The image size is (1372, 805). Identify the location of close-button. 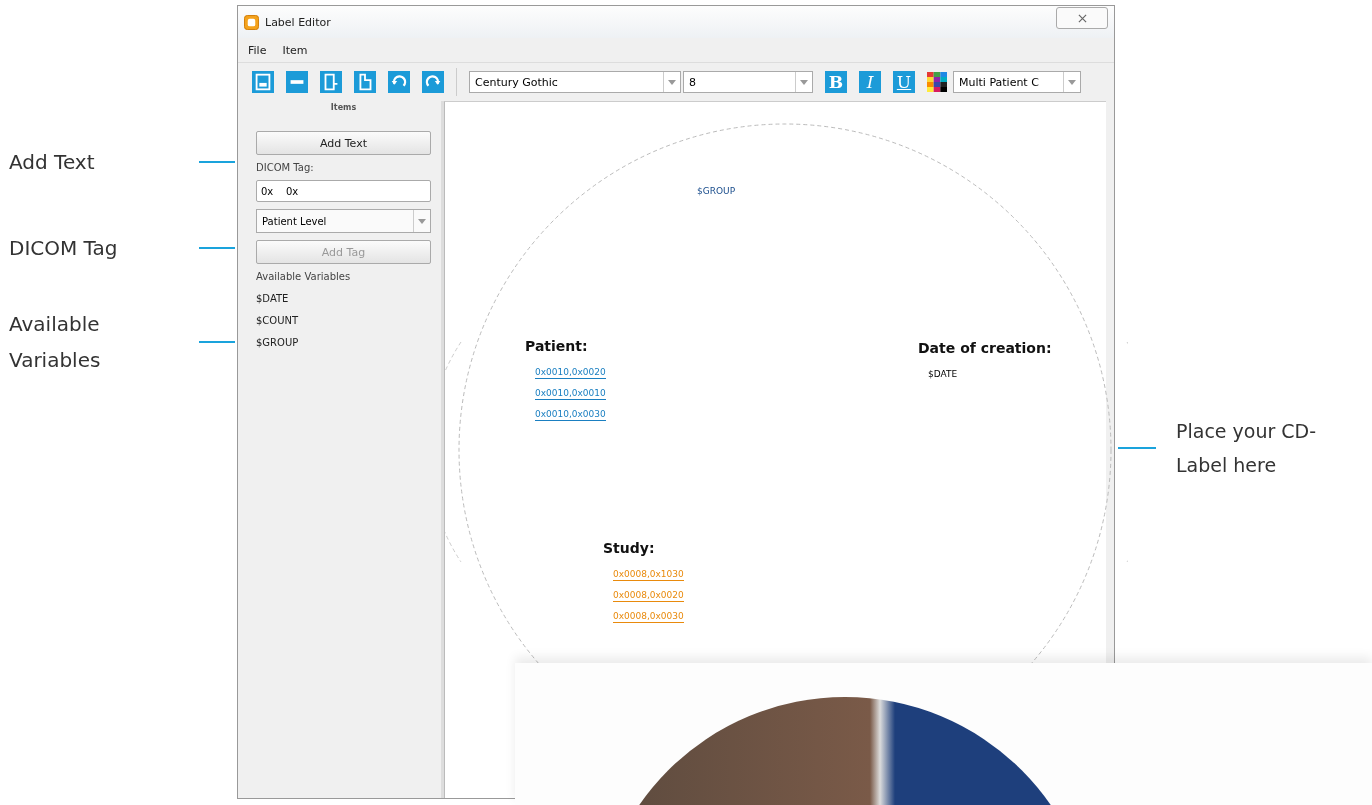
(1082, 18).